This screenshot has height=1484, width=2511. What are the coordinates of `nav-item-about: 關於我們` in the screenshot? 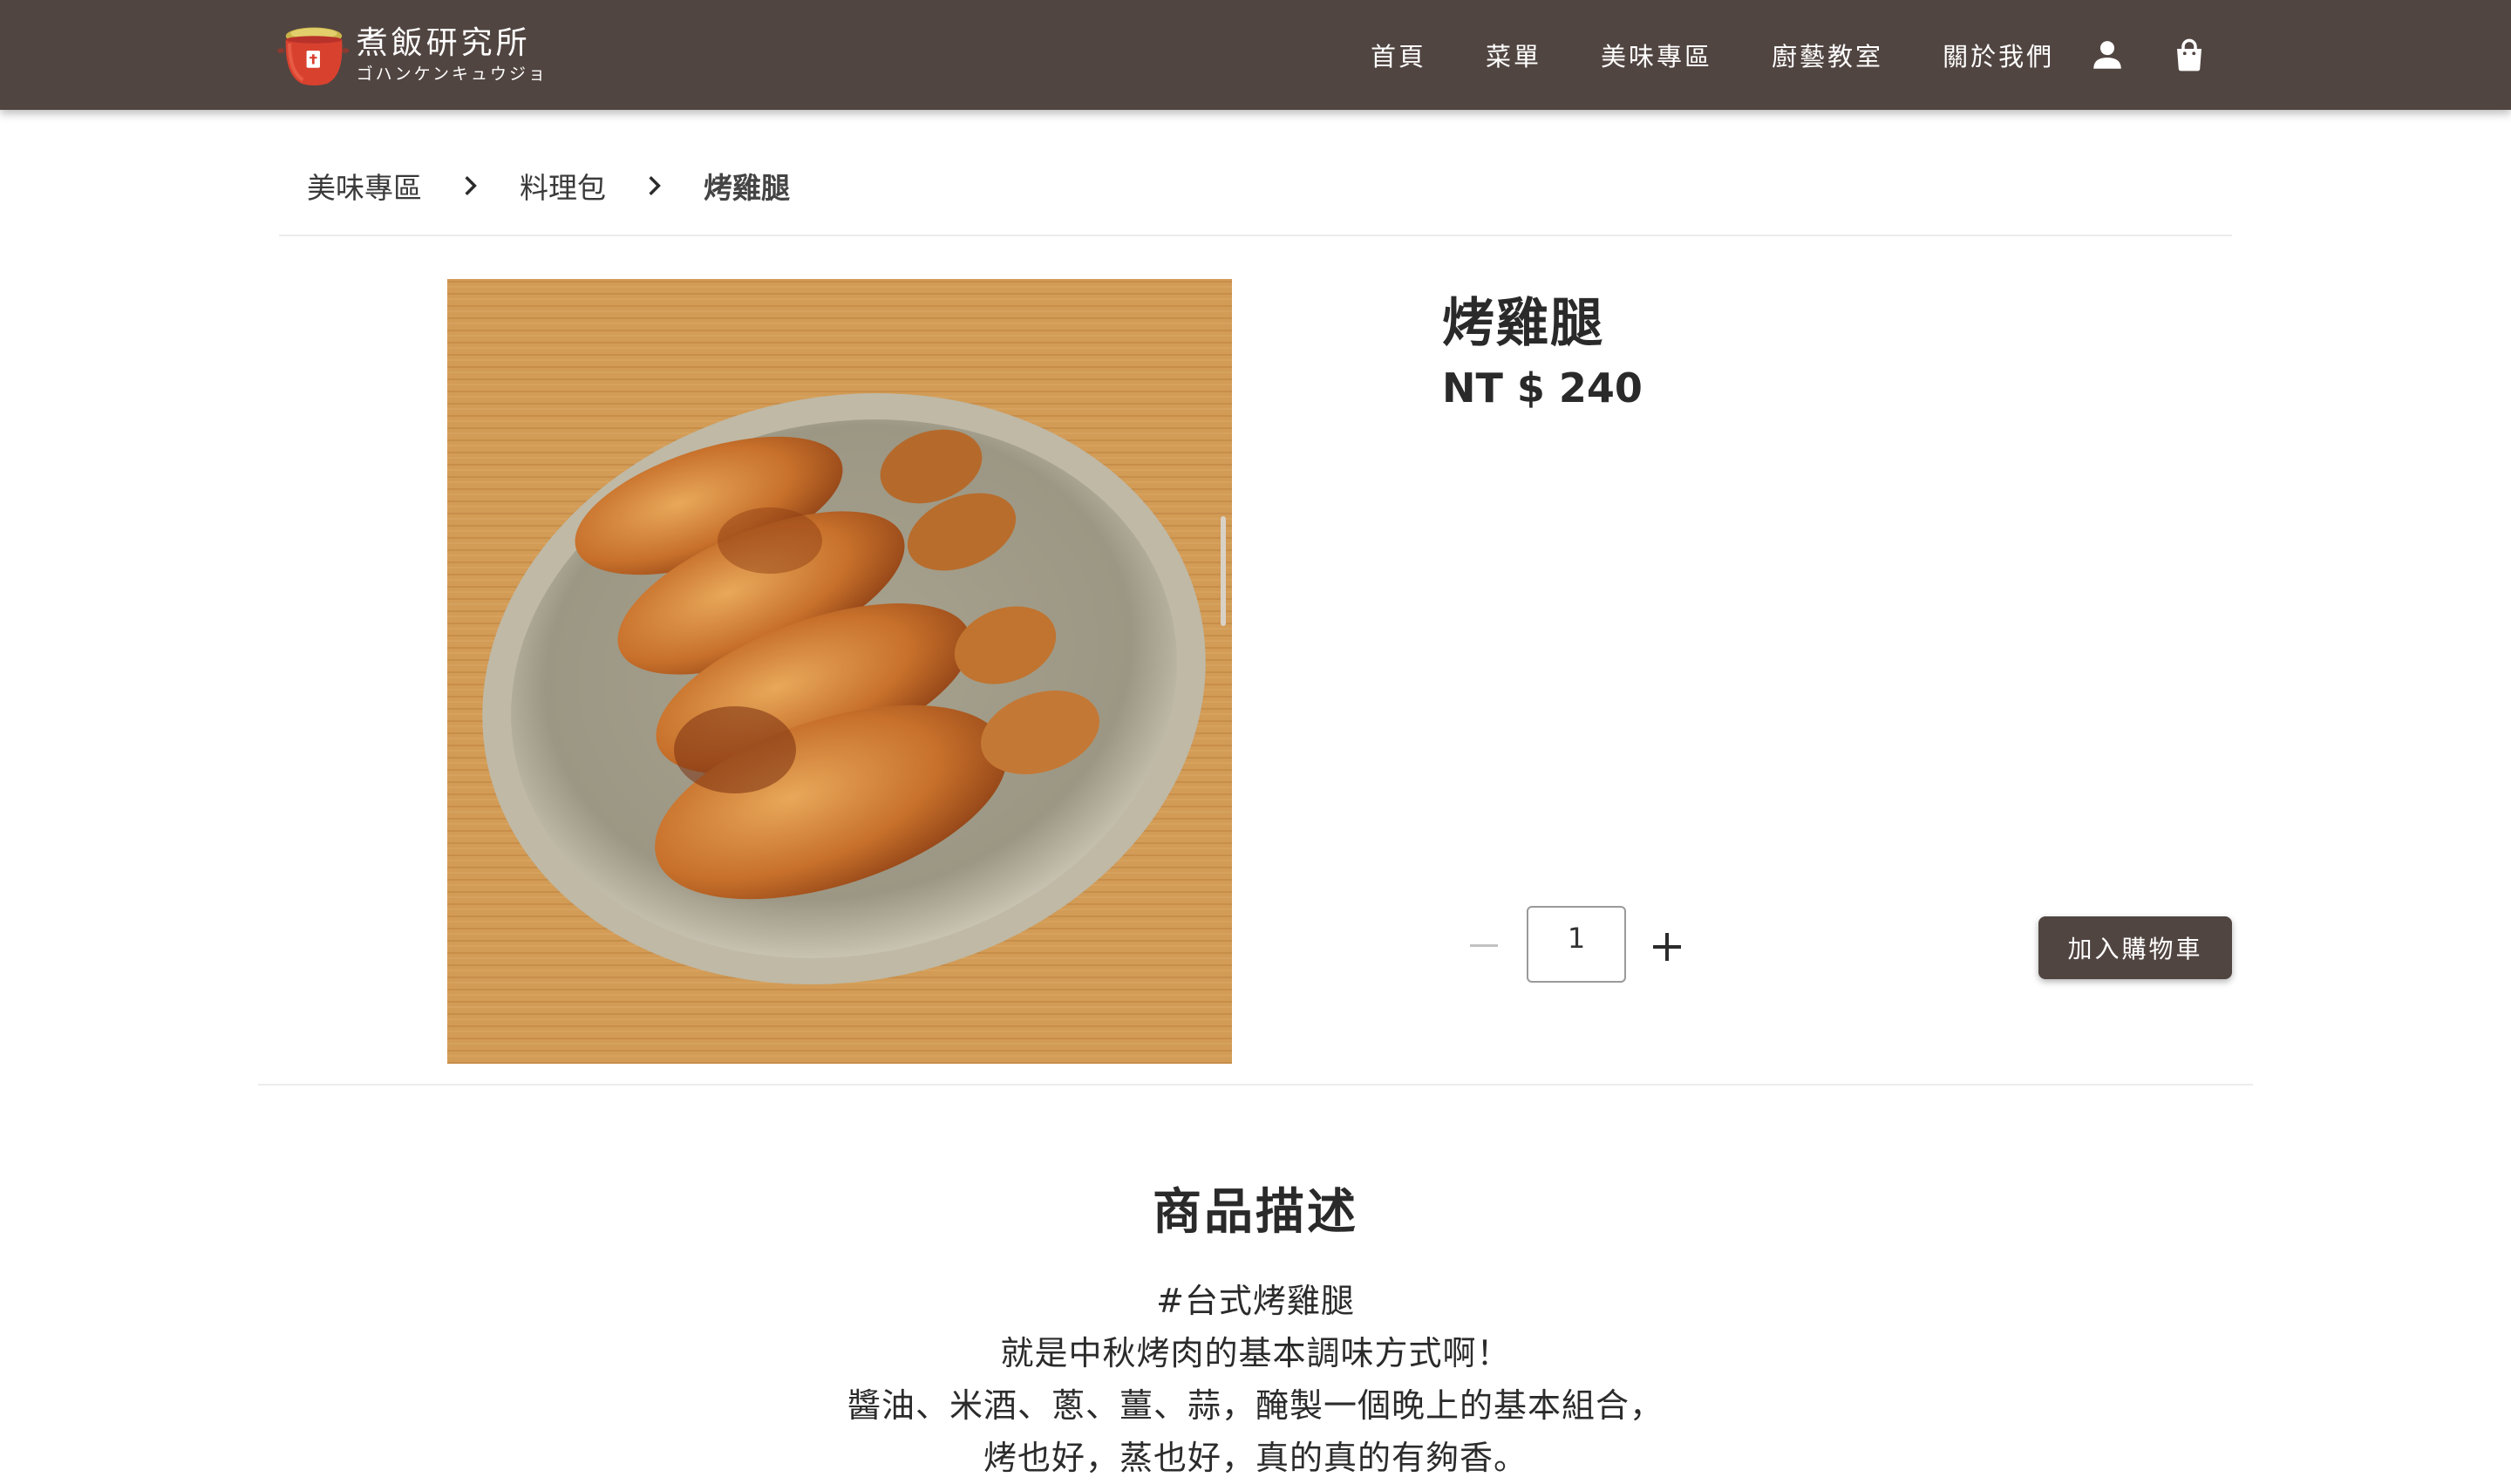 It's located at (1998, 55).